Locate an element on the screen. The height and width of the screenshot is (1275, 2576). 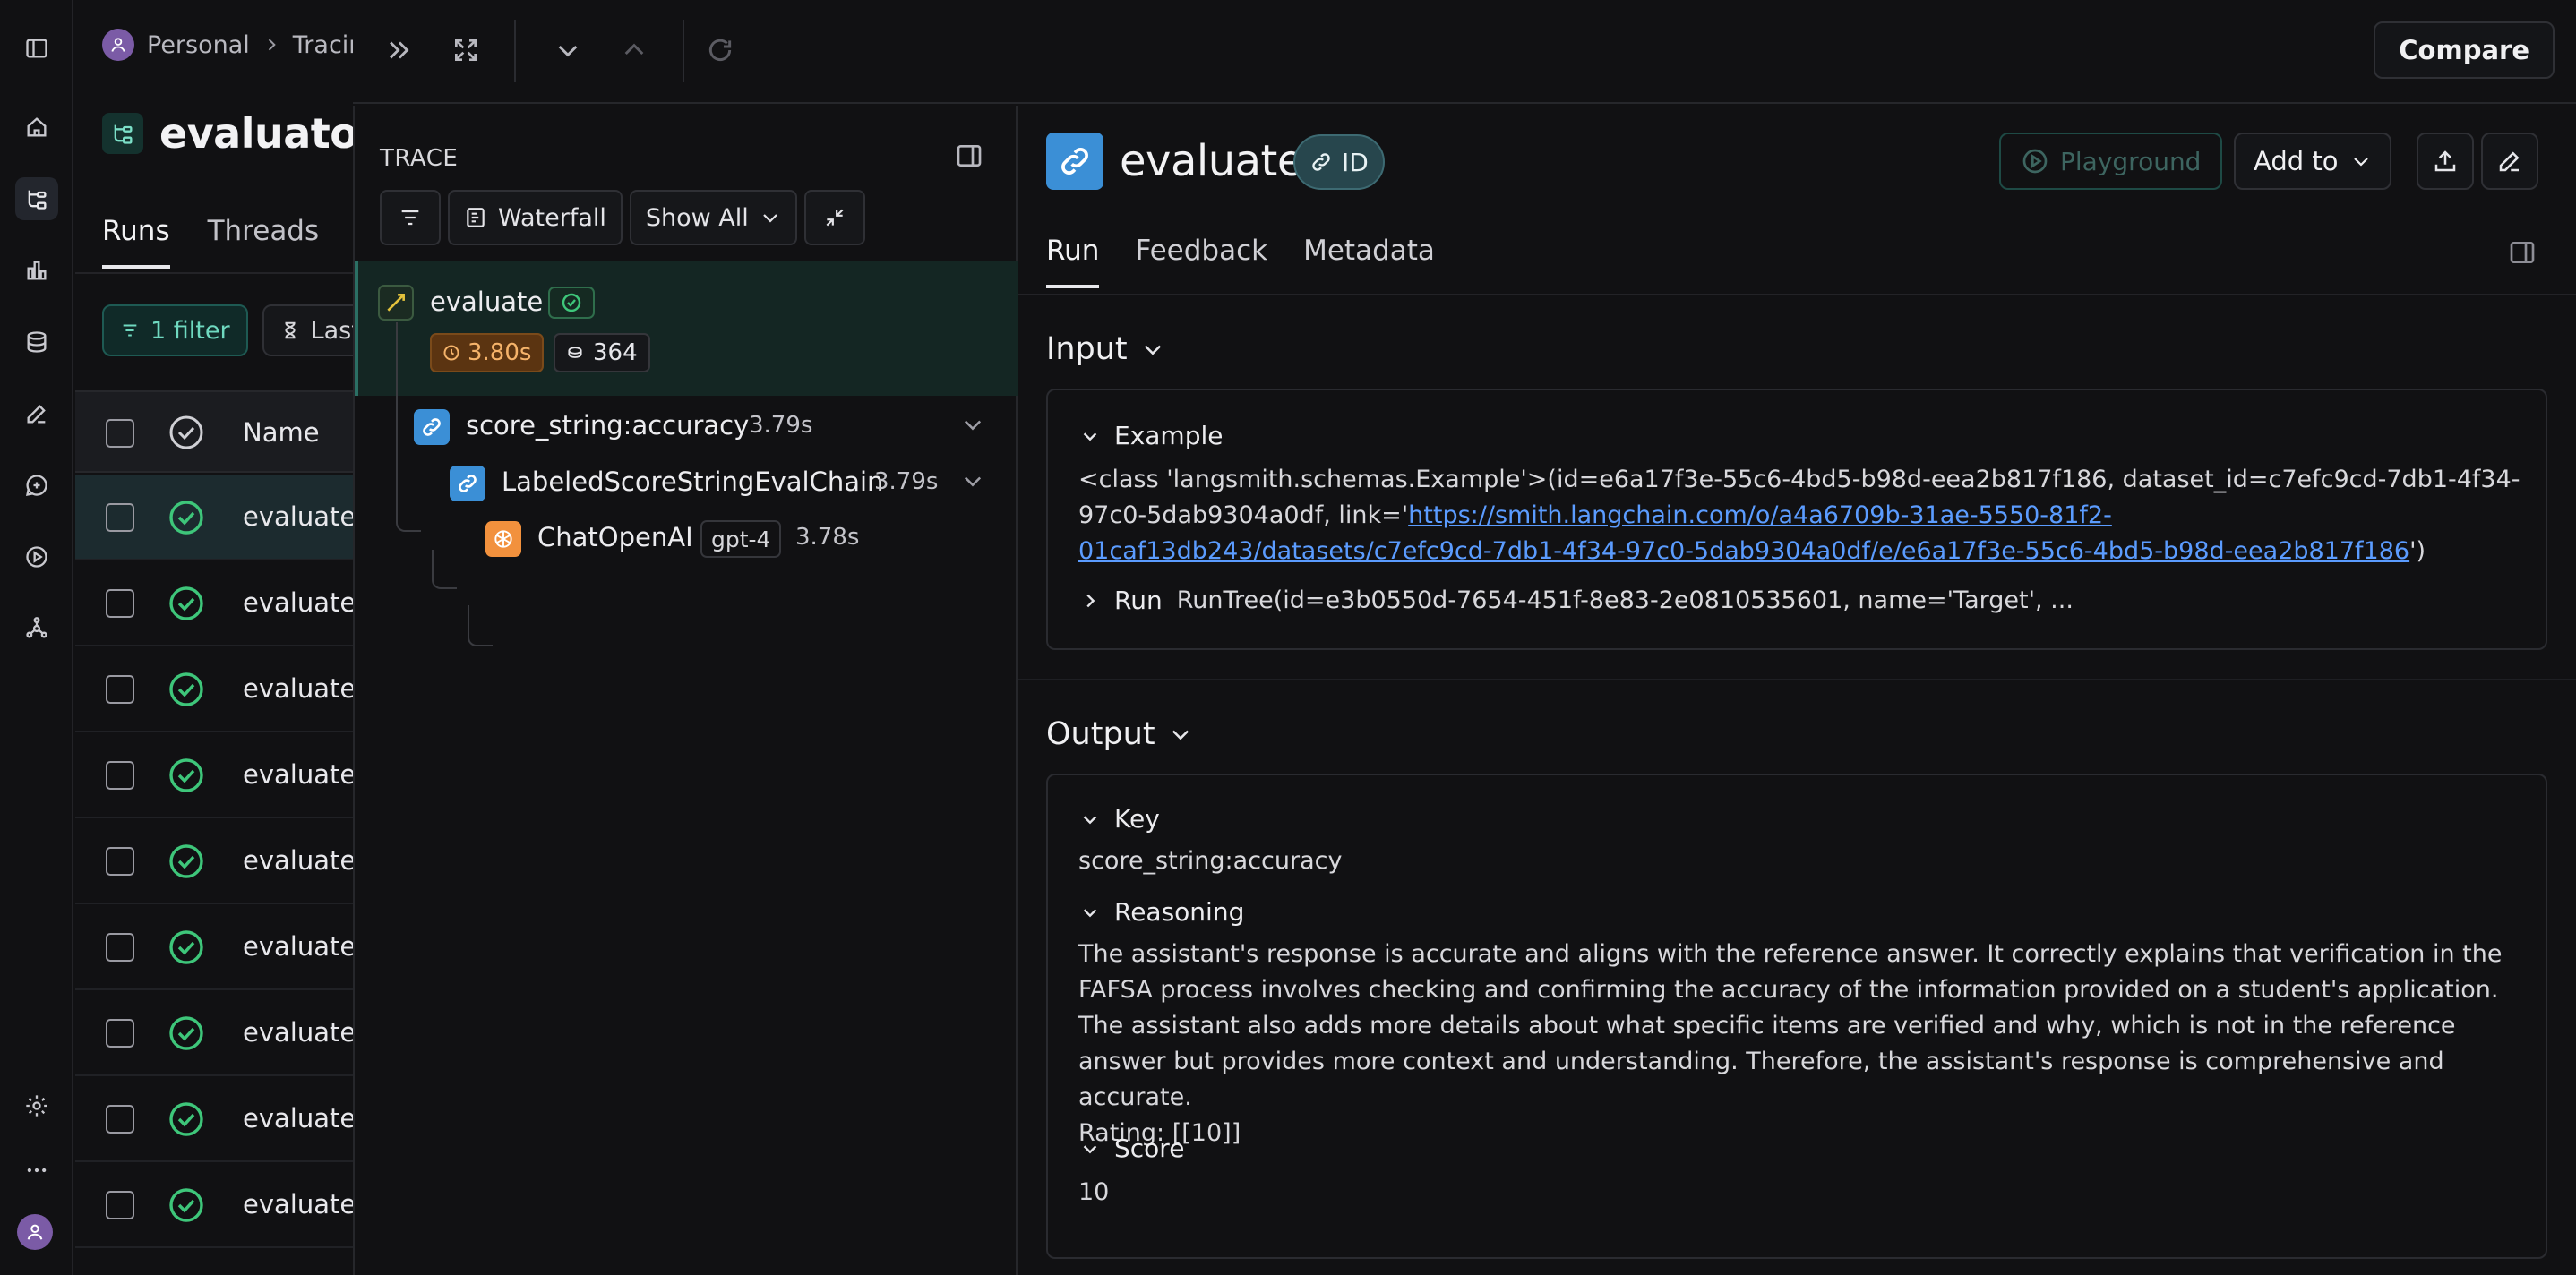
edit-button is located at coordinates (2509, 161).